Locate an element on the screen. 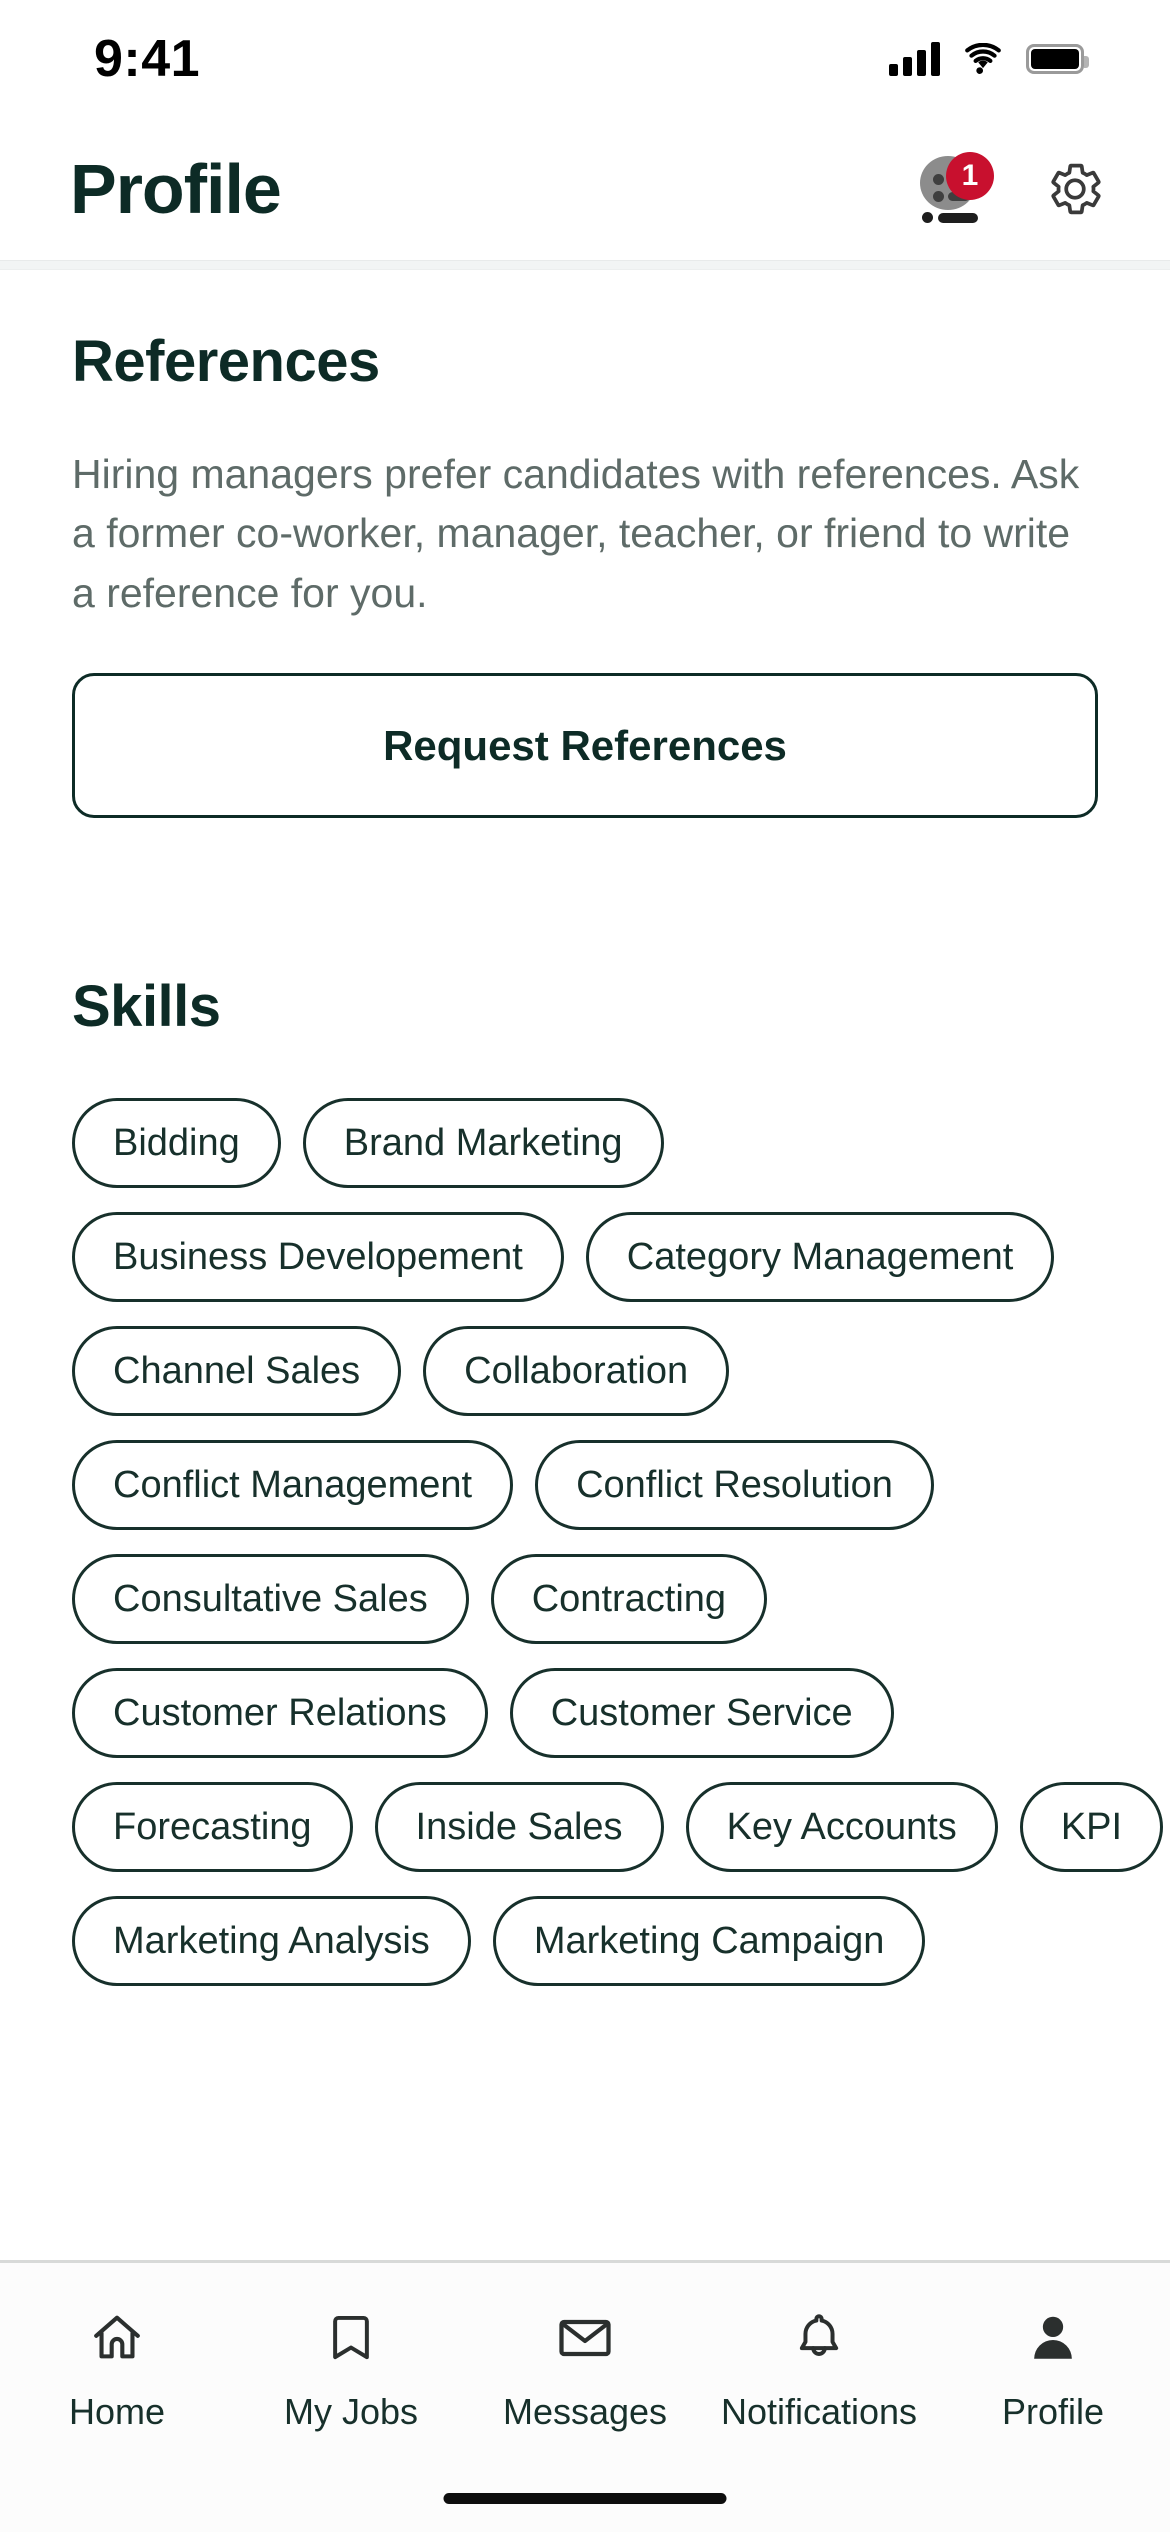  tab-my-jobs: My Jobs is located at coordinates (351, 2370).